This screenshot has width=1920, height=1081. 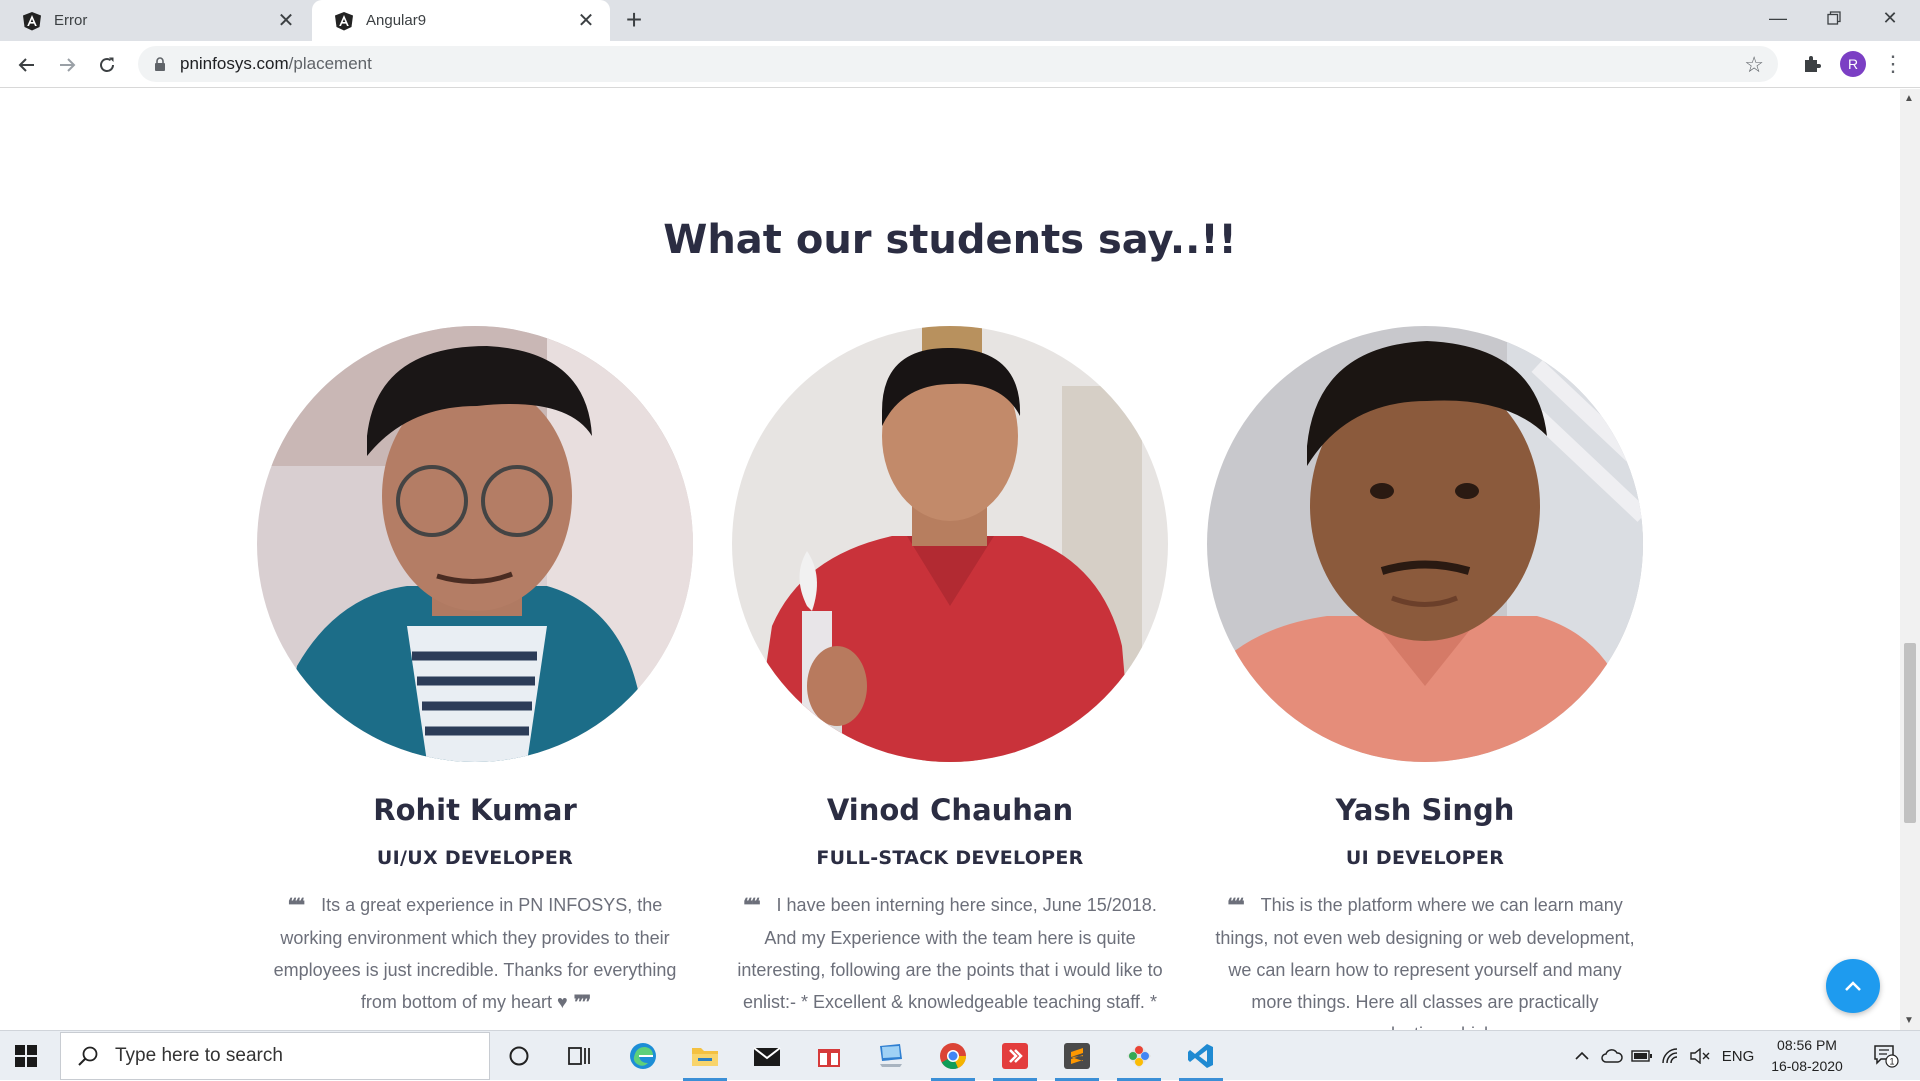 I want to click on taskbar-clock: 08:56 PM 16-08-2020, so click(x=1807, y=1056).